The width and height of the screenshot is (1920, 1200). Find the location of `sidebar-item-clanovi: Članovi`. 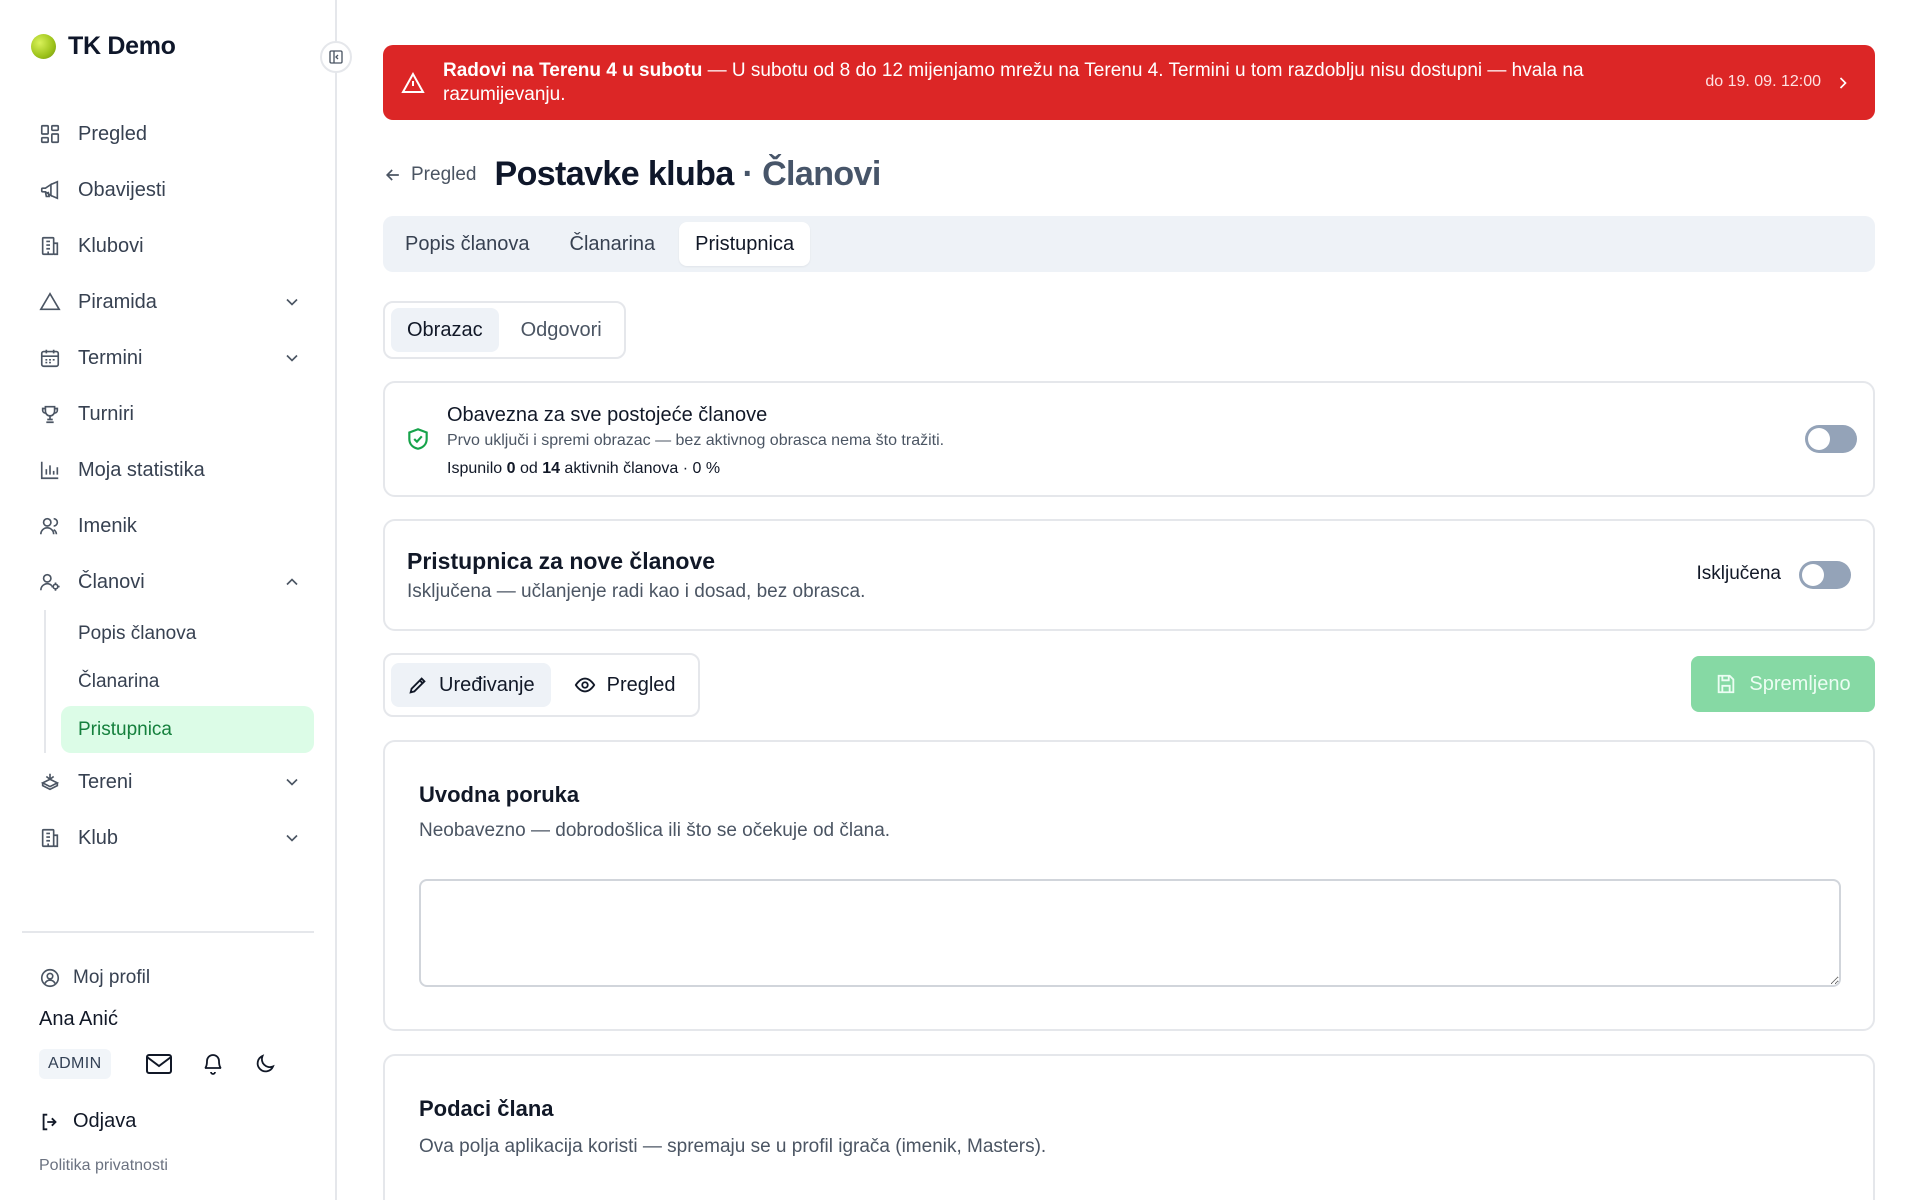

sidebar-item-clanovi: Članovi is located at coordinates (168, 582).